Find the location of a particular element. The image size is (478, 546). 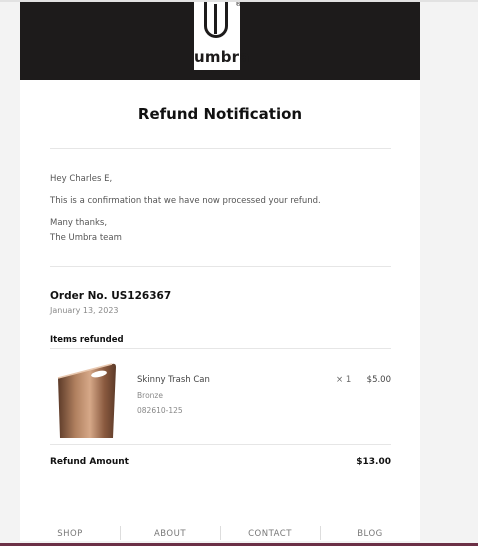

email-header: ® umbra is located at coordinates (220, 41).